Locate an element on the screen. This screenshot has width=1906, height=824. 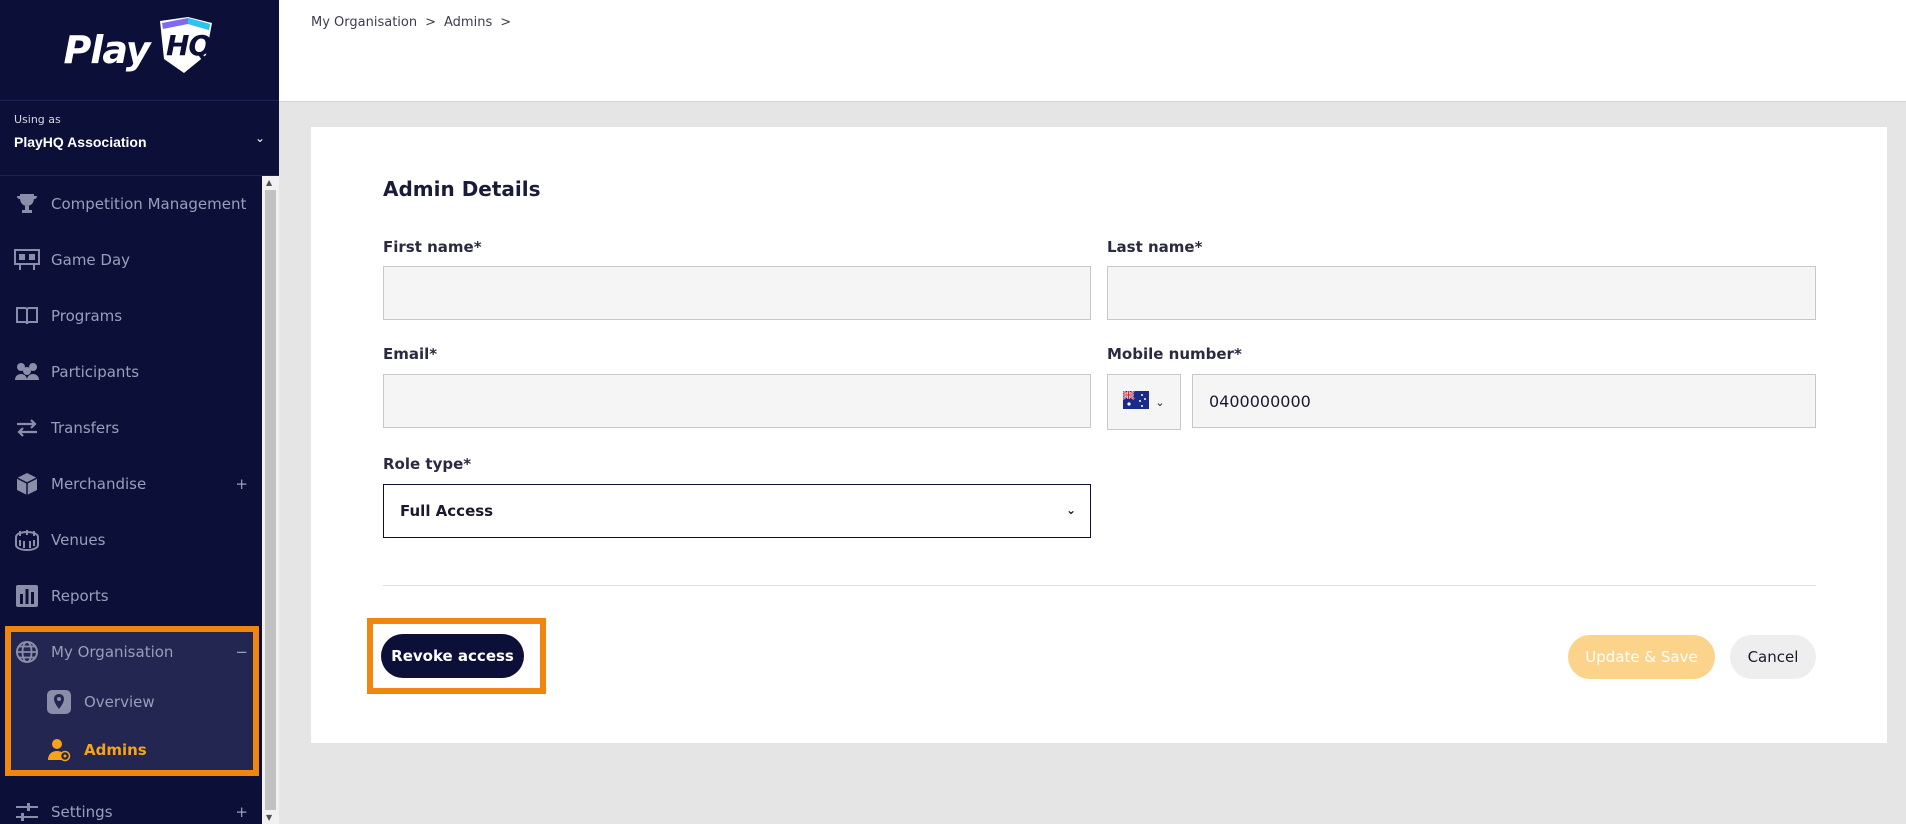
mobile-number-field is located at coordinates (1504, 401).